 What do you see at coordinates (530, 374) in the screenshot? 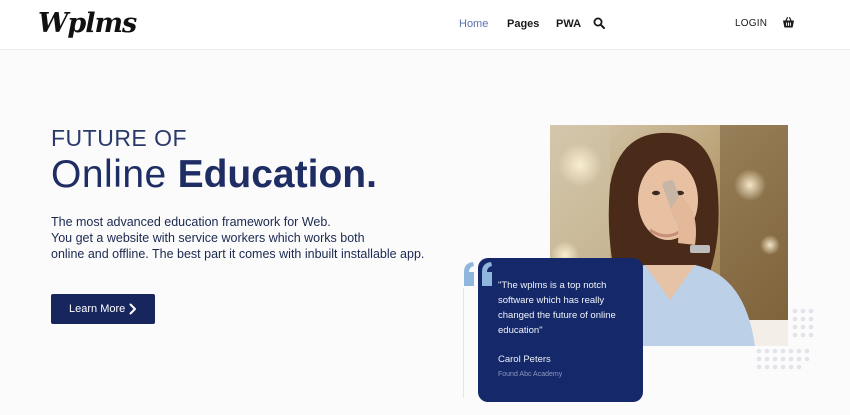
I see `testimonial-author-role: Found Abc Academy` at bounding box center [530, 374].